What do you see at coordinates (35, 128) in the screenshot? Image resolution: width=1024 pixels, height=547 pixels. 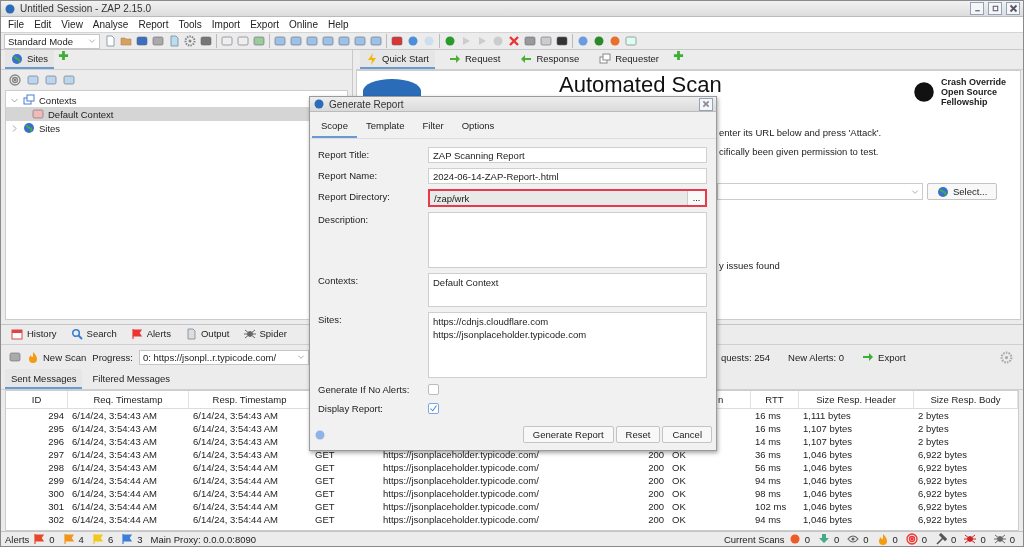 I see `tree-item: Sites` at bounding box center [35, 128].